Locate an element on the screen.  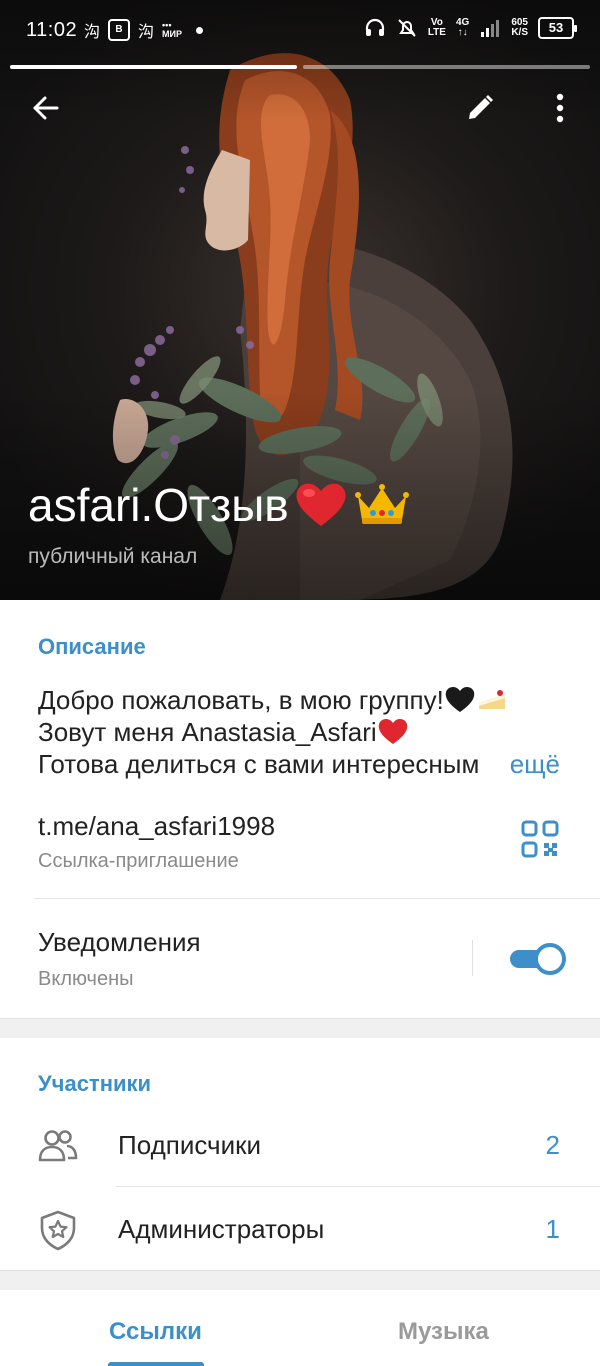
notifications-title: Уведомления is located at coordinates (119, 942).